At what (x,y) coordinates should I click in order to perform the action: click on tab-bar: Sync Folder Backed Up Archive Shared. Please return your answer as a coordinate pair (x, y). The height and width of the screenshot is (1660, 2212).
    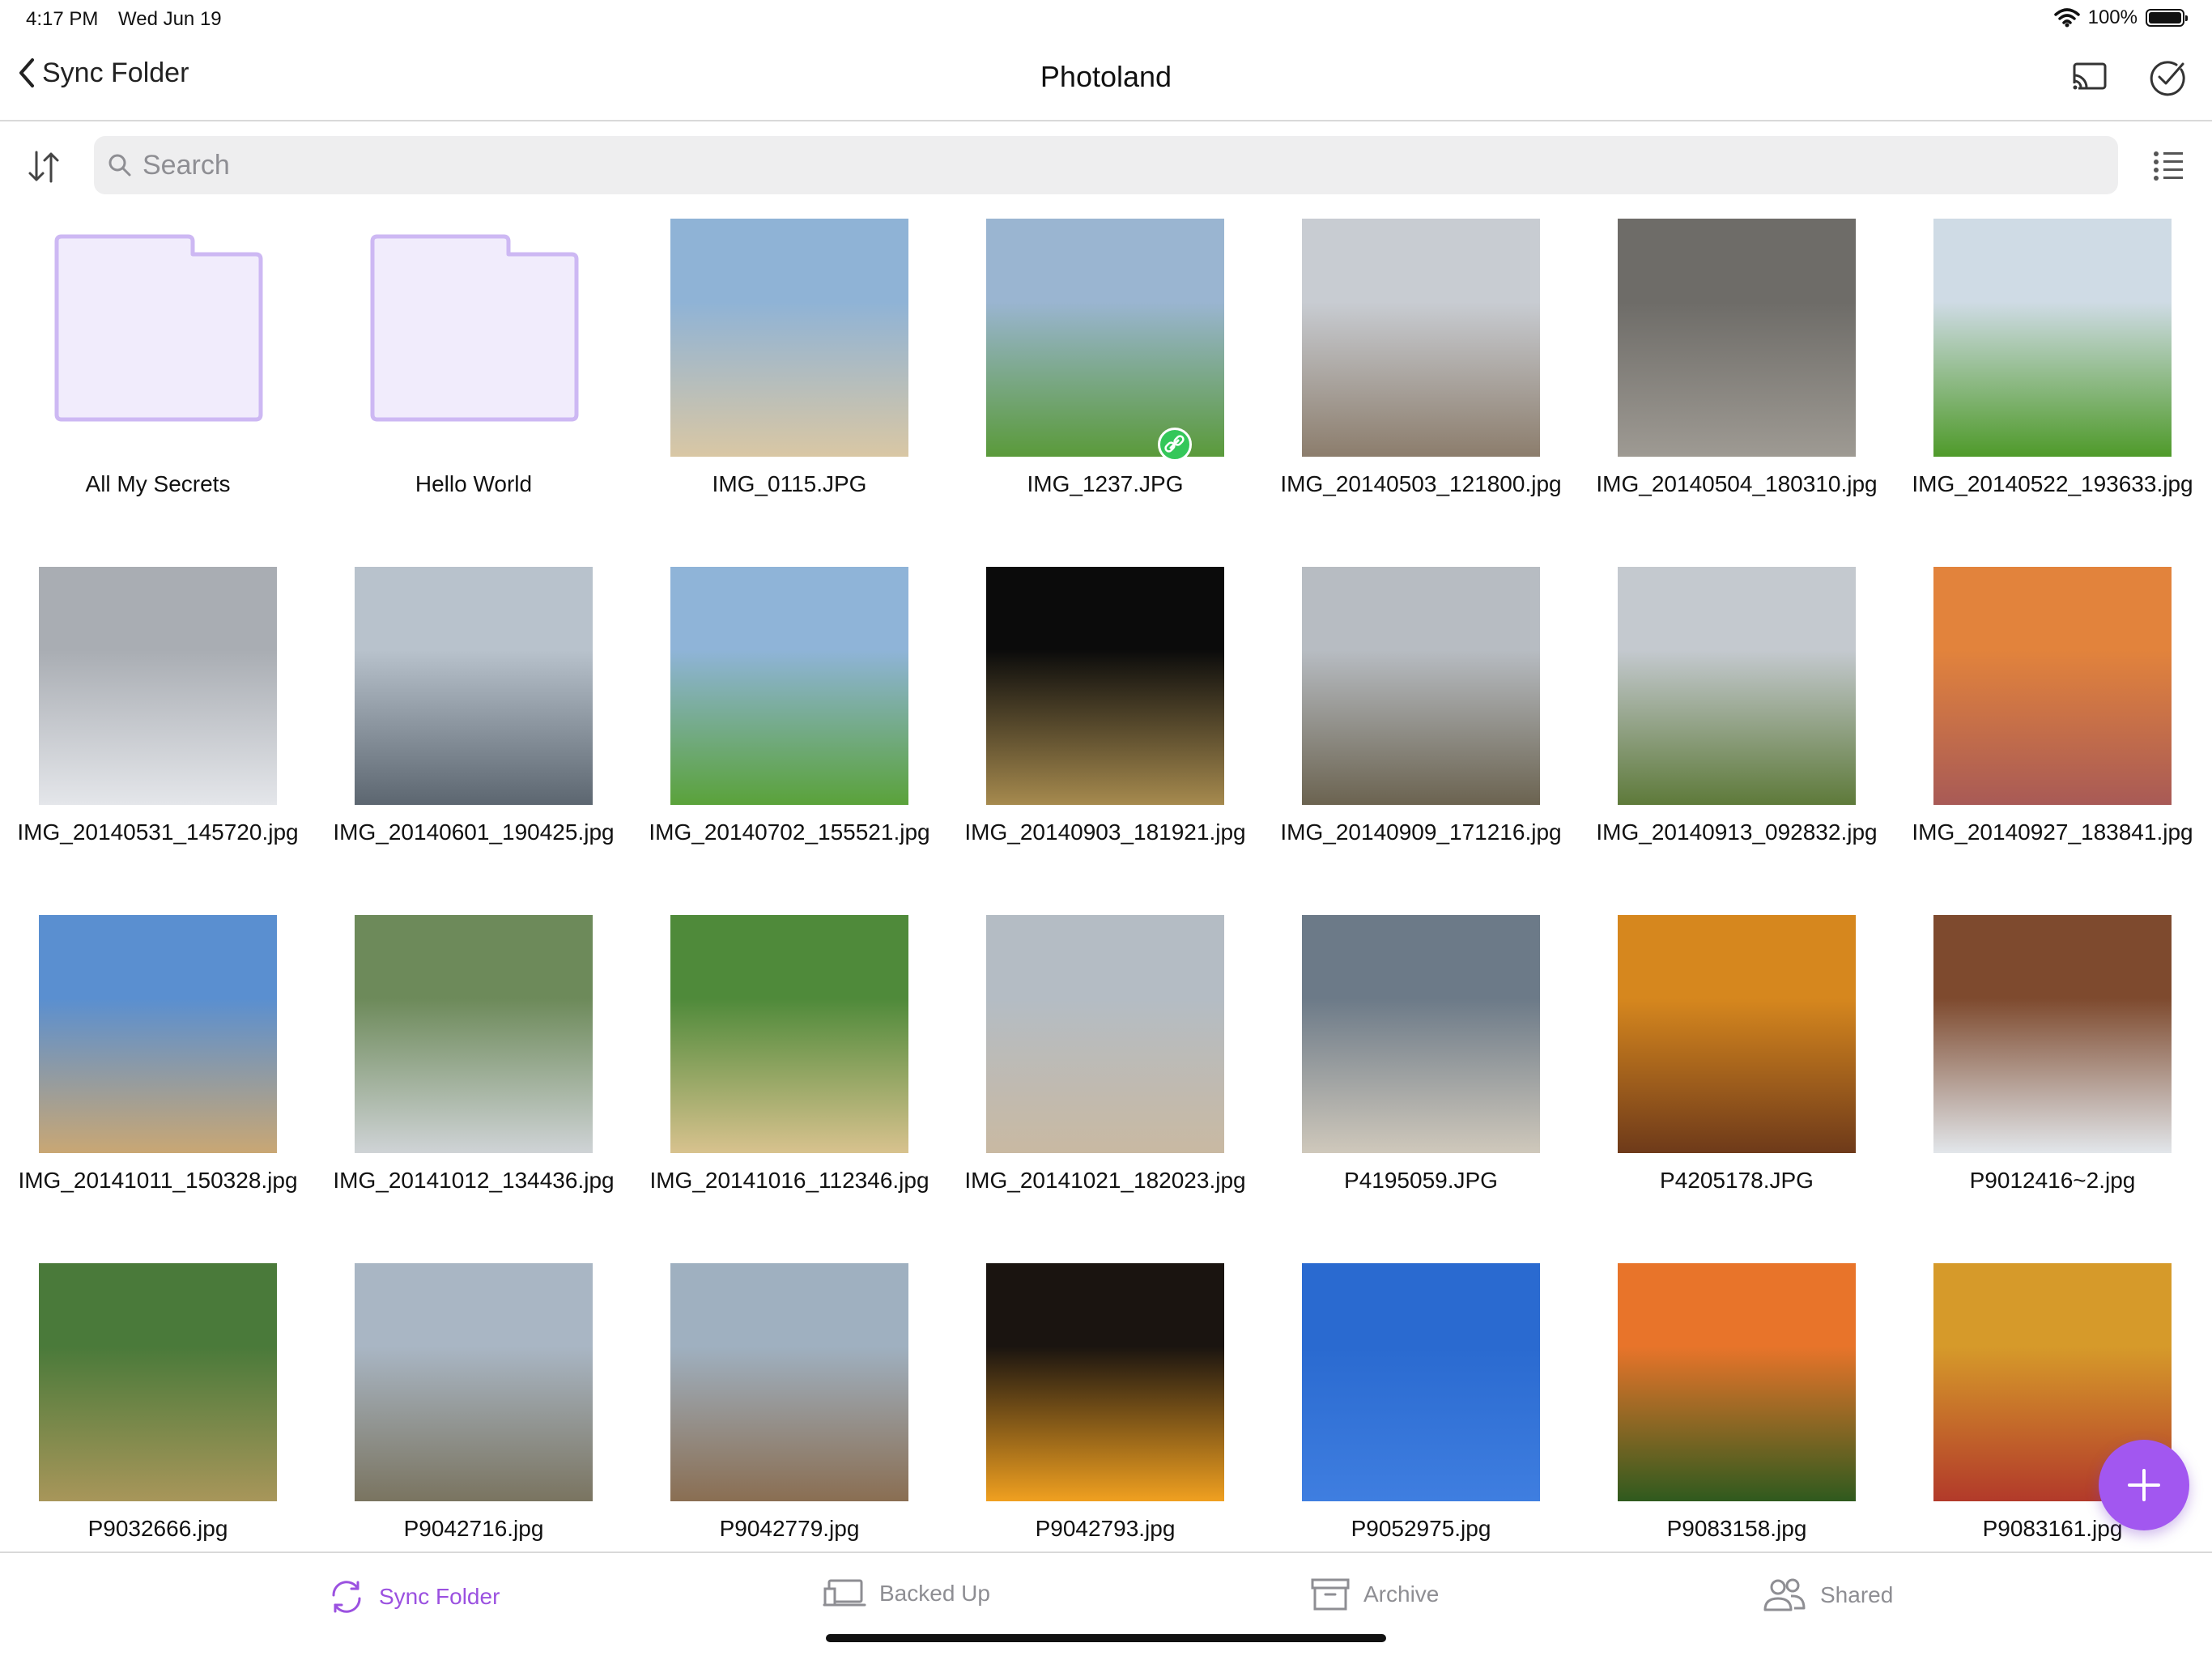
    Looking at the image, I should click on (1106, 1605).